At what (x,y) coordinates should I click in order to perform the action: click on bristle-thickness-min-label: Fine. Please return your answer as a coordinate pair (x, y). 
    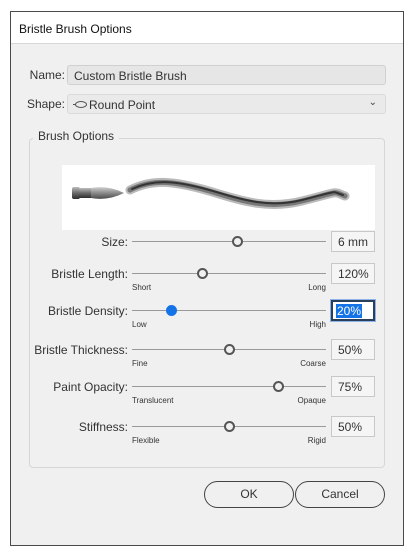
    Looking at the image, I should click on (140, 363).